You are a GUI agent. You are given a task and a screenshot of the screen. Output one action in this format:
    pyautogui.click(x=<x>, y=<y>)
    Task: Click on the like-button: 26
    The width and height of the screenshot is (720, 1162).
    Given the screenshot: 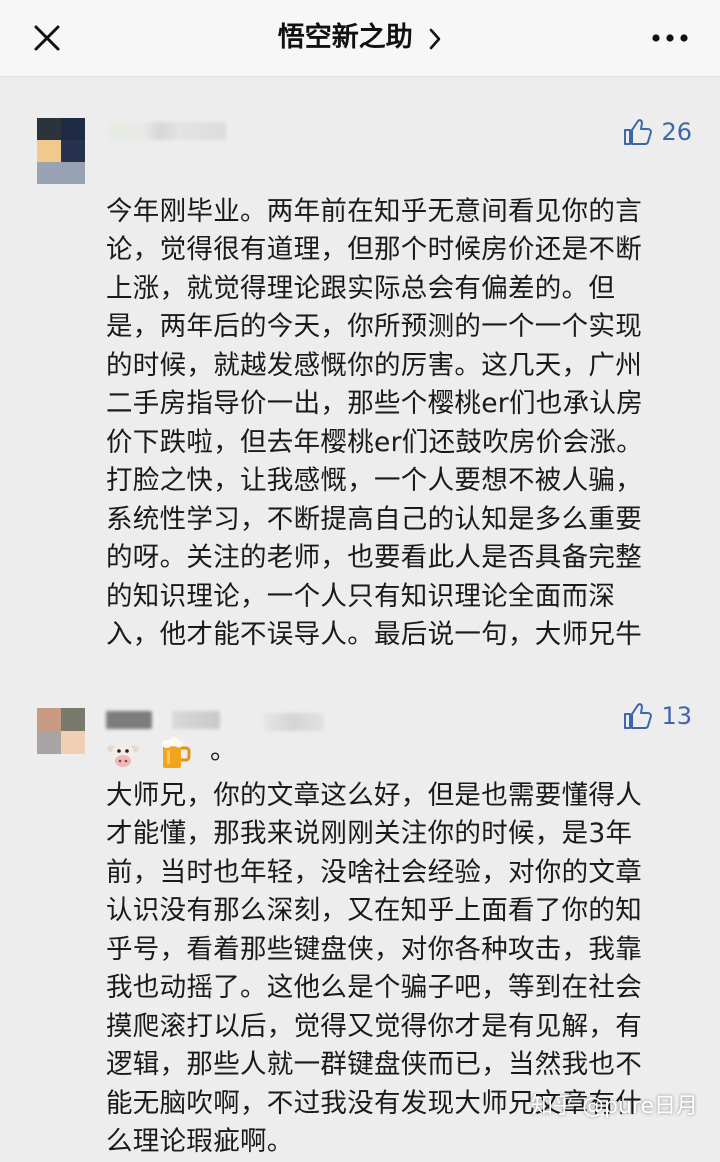 What is the action you would take?
    pyautogui.click(x=657, y=132)
    